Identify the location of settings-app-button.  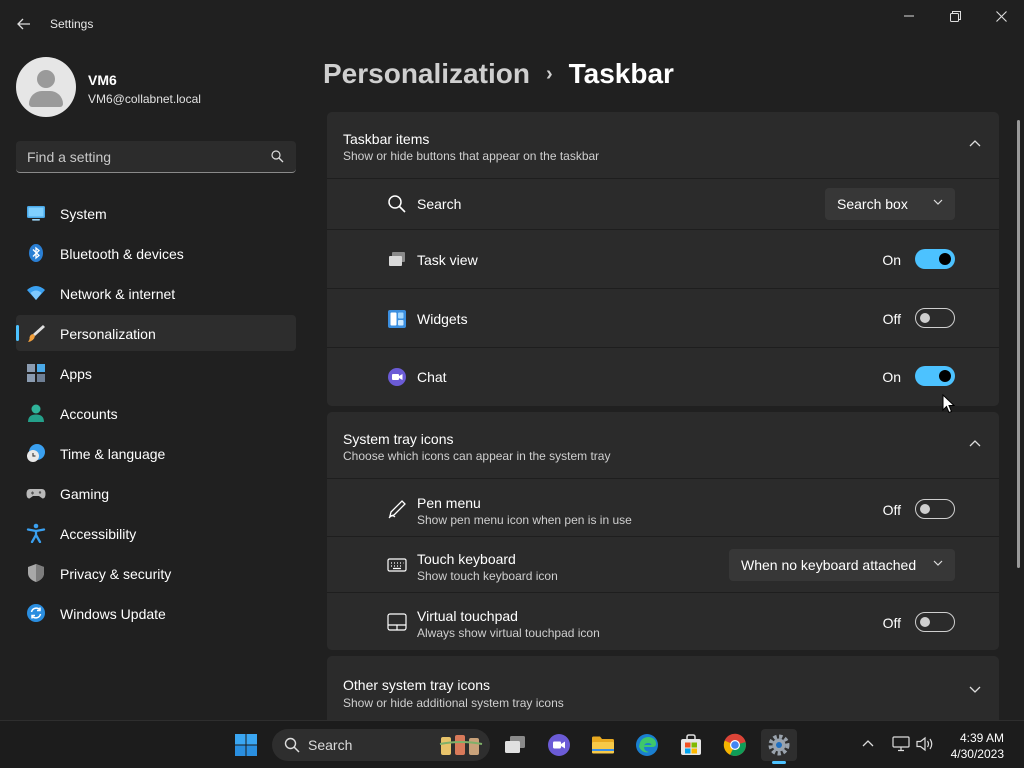
(779, 746).